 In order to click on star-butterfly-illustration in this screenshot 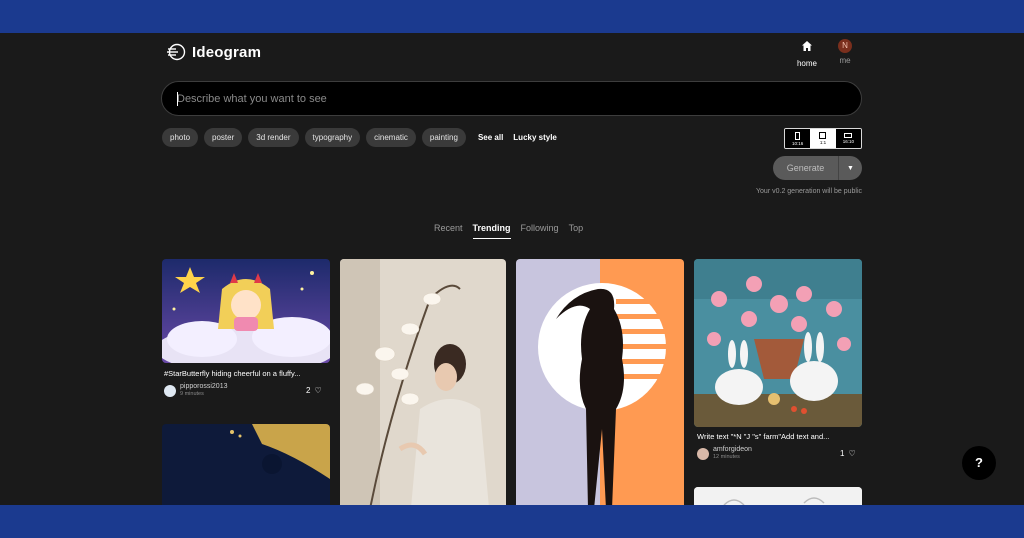, I will do `click(246, 311)`.